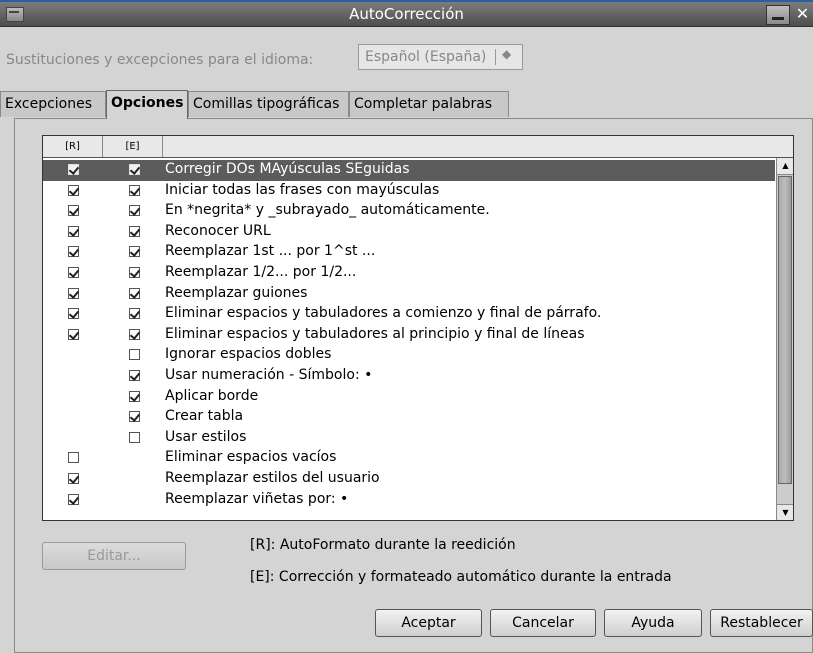 This screenshot has height=653, width=813. What do you see at coordinates (409, 294) in the screenshot?
I see `list-item: Reemplazar guiones` at bounding box center [409, 294].